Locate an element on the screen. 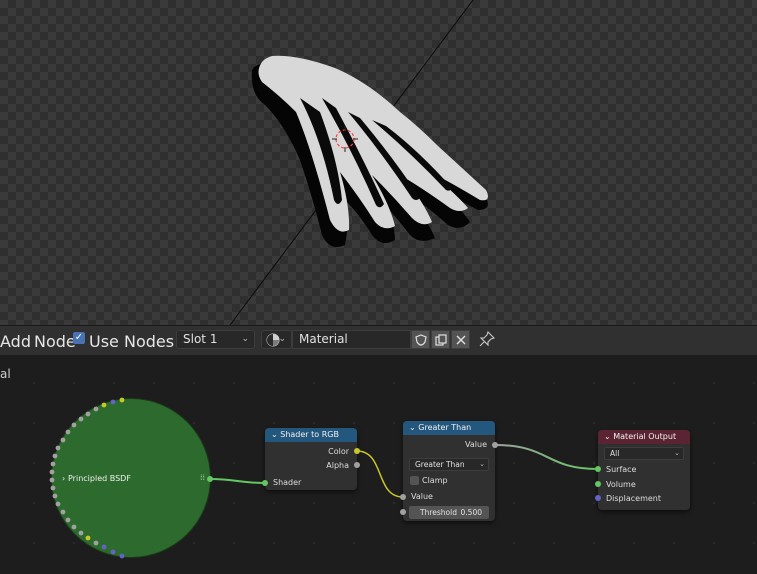 The width and height of the screenshot is (757, 574). threshold-value: 0.500 is located at coordinates (471, 512).